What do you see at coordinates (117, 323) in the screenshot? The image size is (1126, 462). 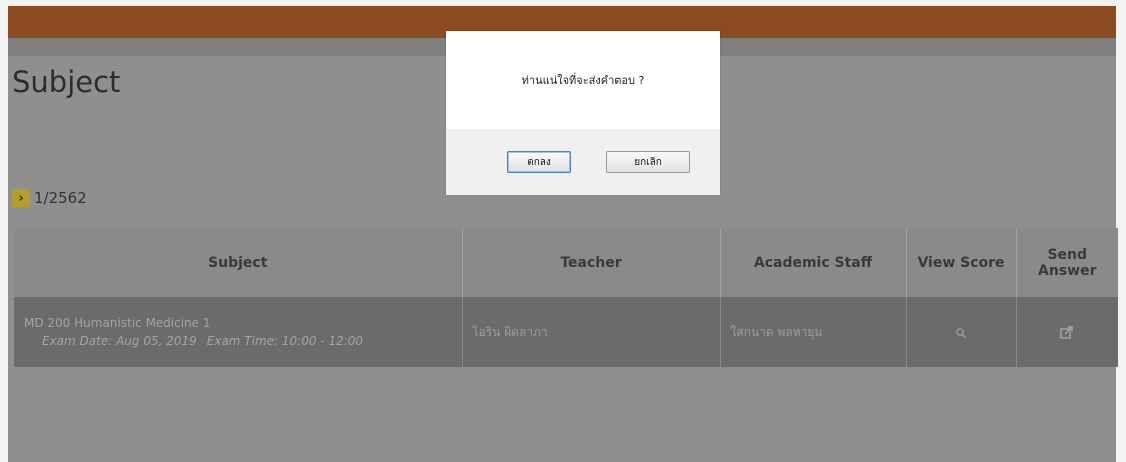 I see `subject-name: MD 200 Humanistic Medicine 1` at bounding box center [117, 323].